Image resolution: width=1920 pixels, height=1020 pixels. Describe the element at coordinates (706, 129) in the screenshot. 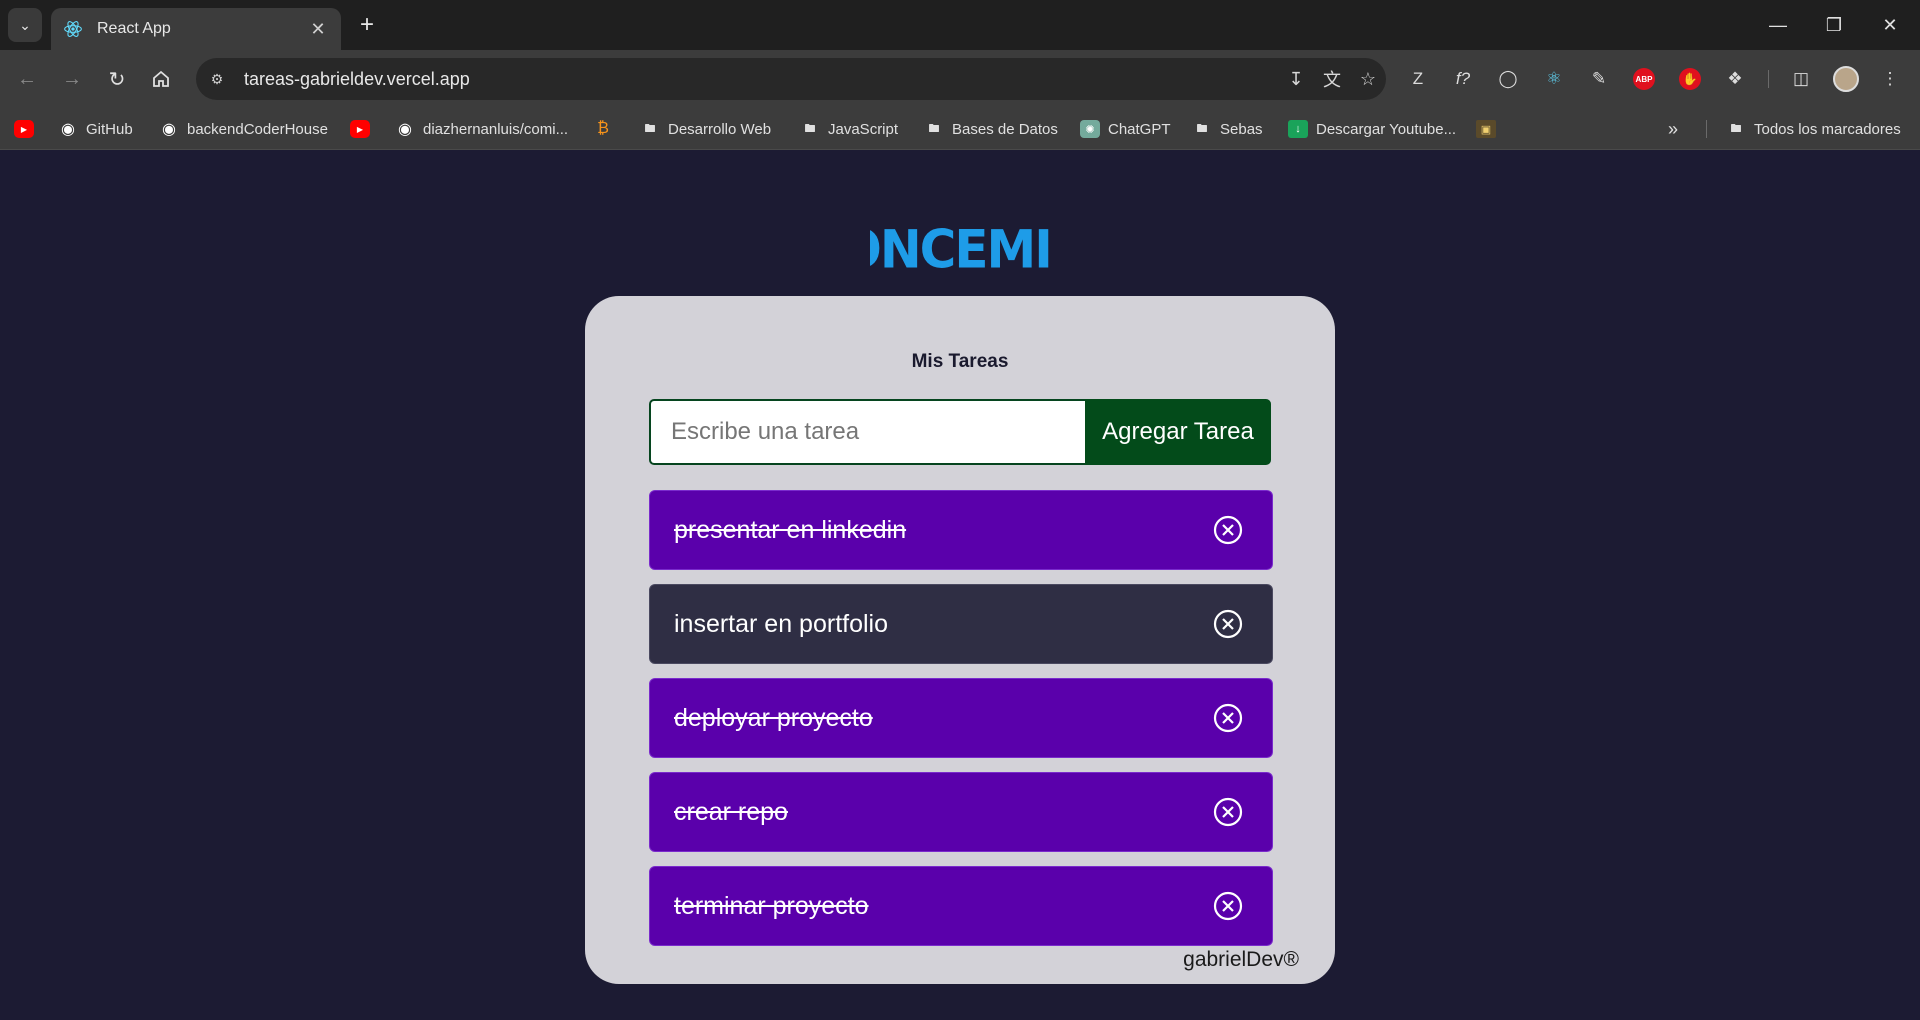

I see `bookmark-desarrollo-web: 🖿 Desarrollo Web` at that location.